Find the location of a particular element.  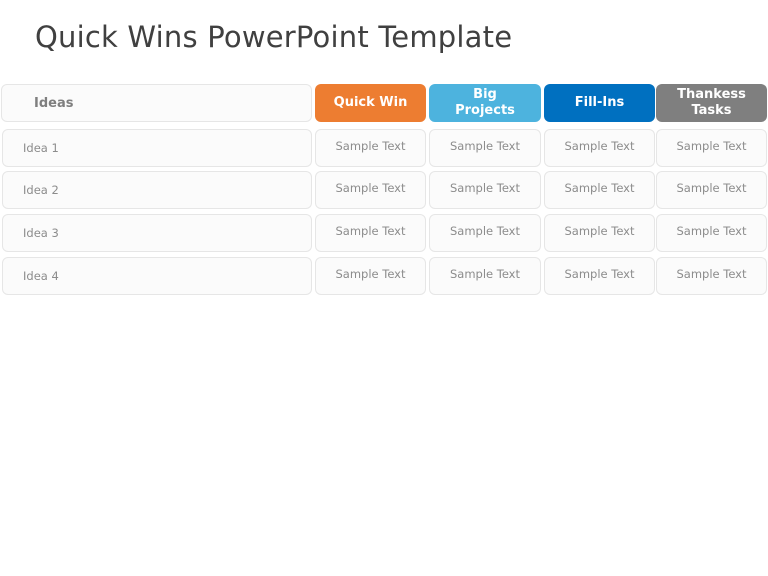

header-quick-win: Quick Win is located at coordinates (370, 103).